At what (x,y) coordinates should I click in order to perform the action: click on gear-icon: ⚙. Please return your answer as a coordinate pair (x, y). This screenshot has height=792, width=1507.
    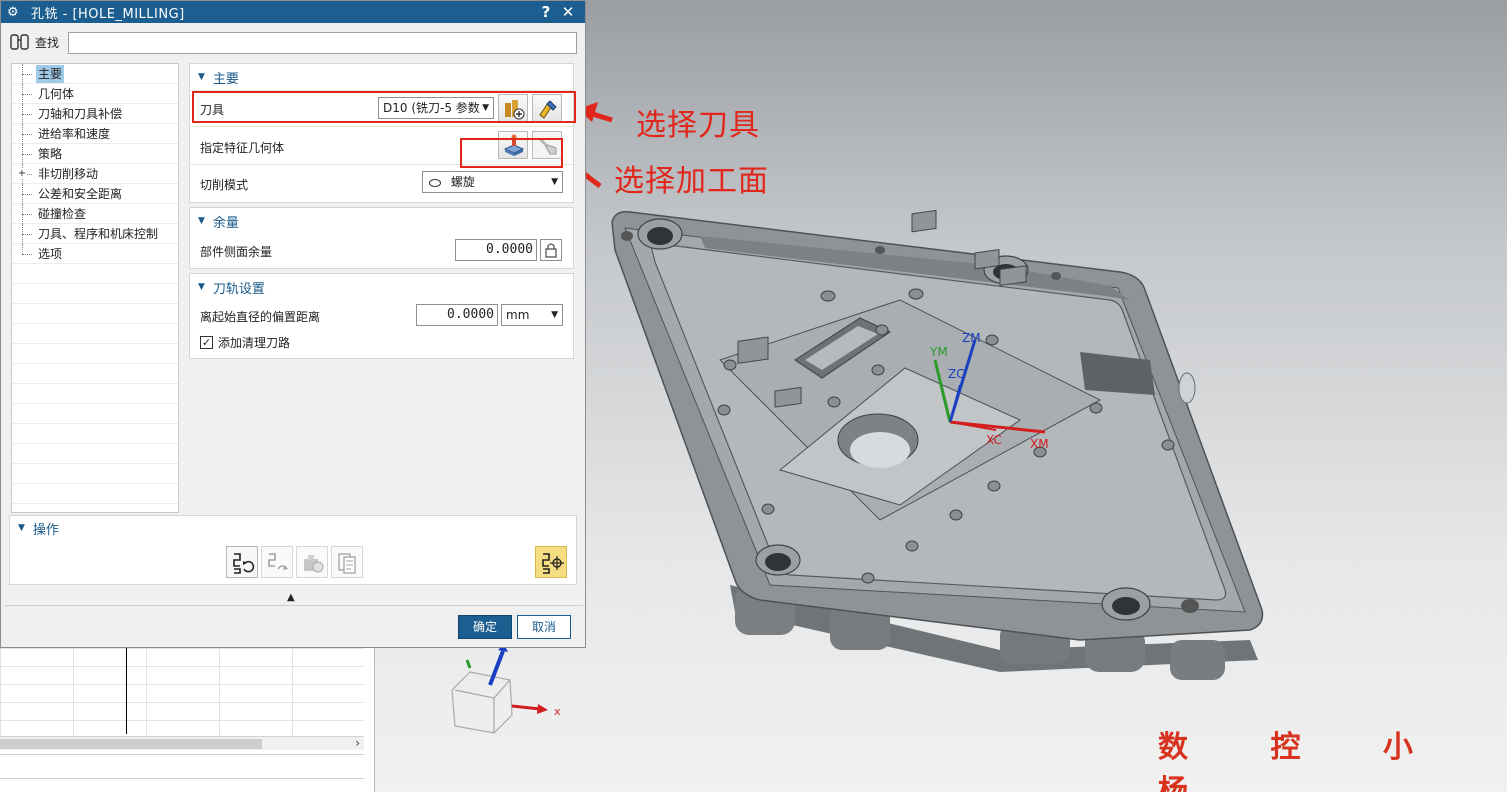
    Looking at the image, I should click on (13, 12).